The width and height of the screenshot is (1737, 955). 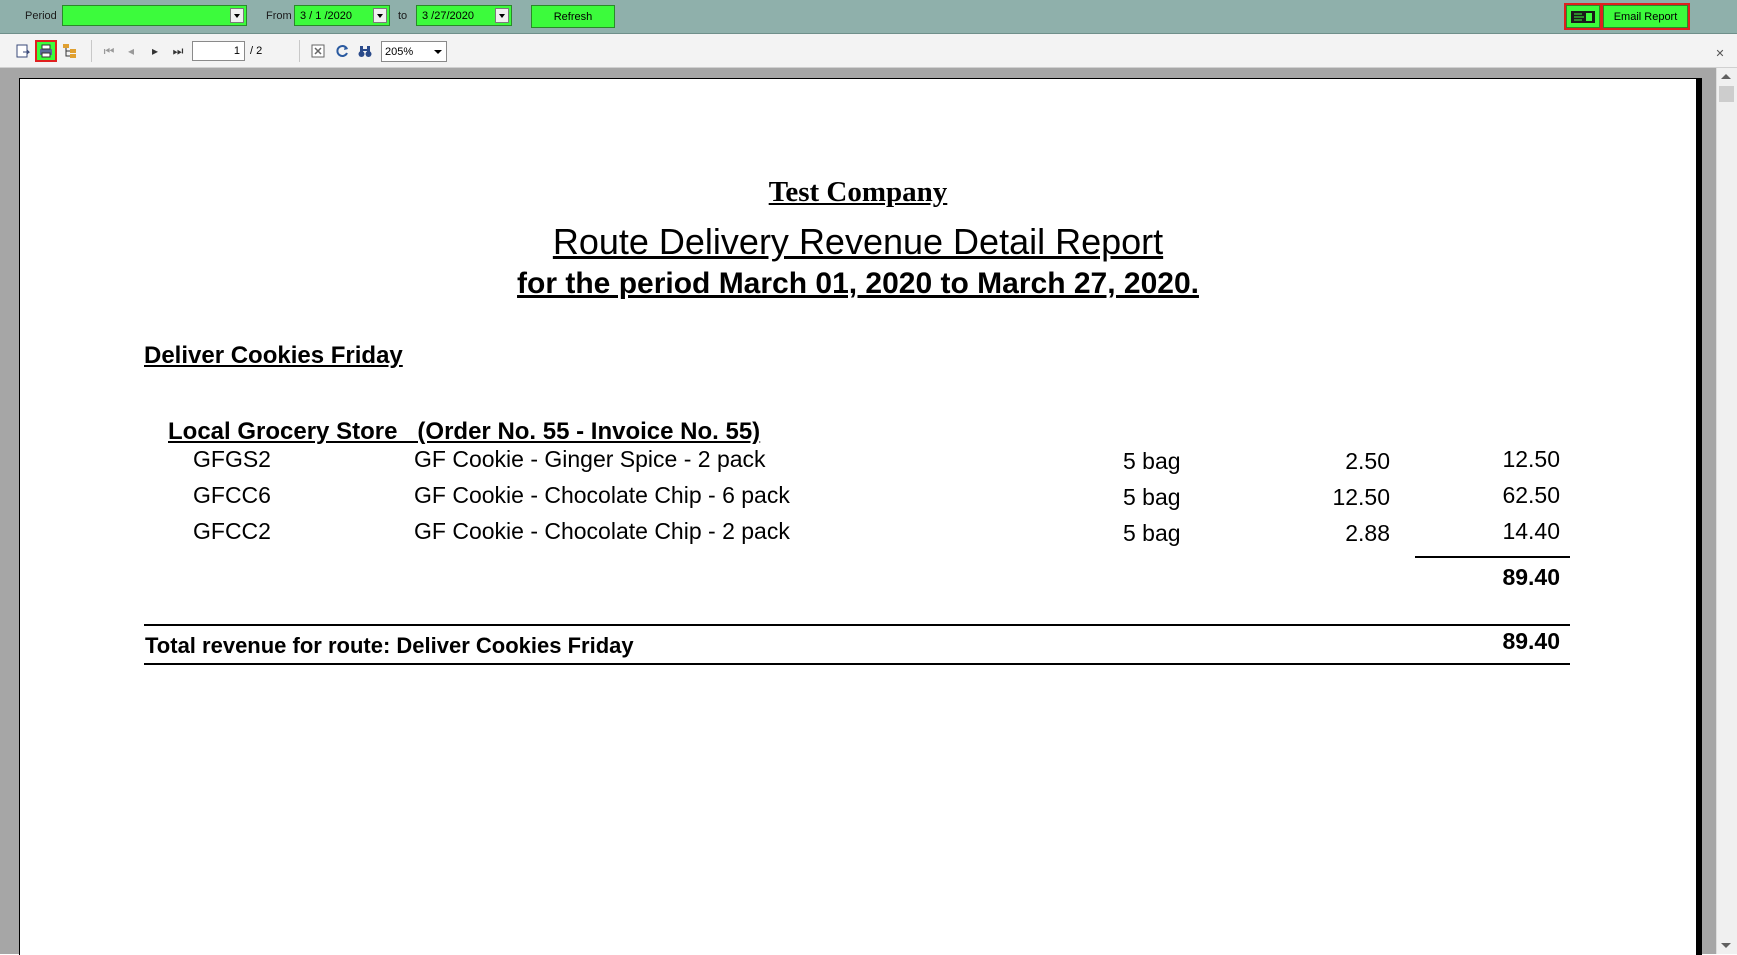 I want to click on line-item-description: GF Cookie - Chocolate Chip - 6 pack, so click(x=602, y=495).